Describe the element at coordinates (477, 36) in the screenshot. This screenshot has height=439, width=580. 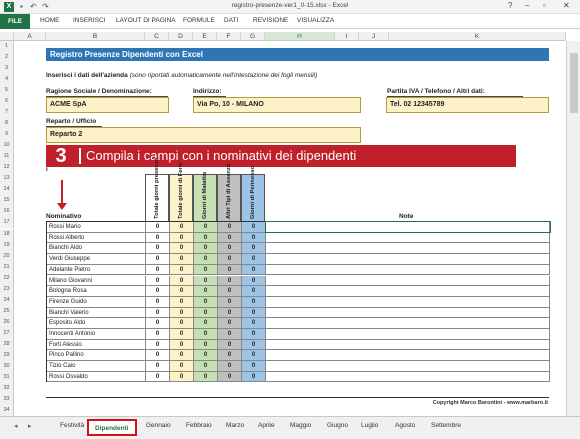
I see `column-header: K` at that location.